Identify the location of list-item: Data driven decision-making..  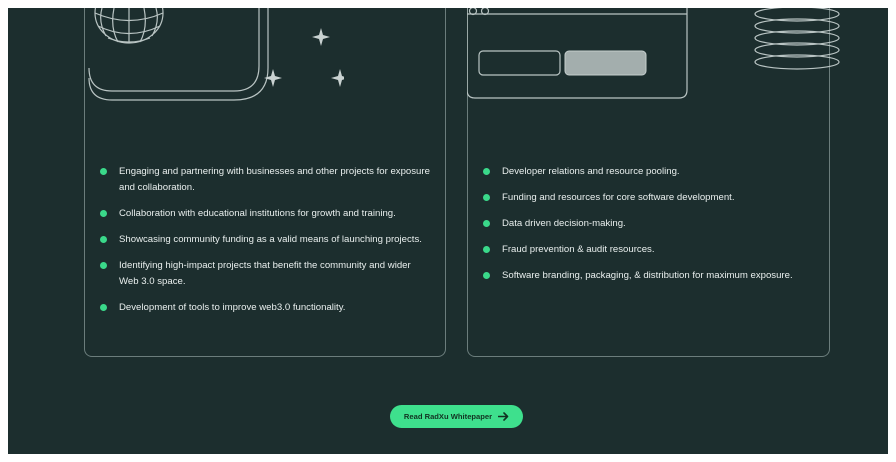
(648, 224).